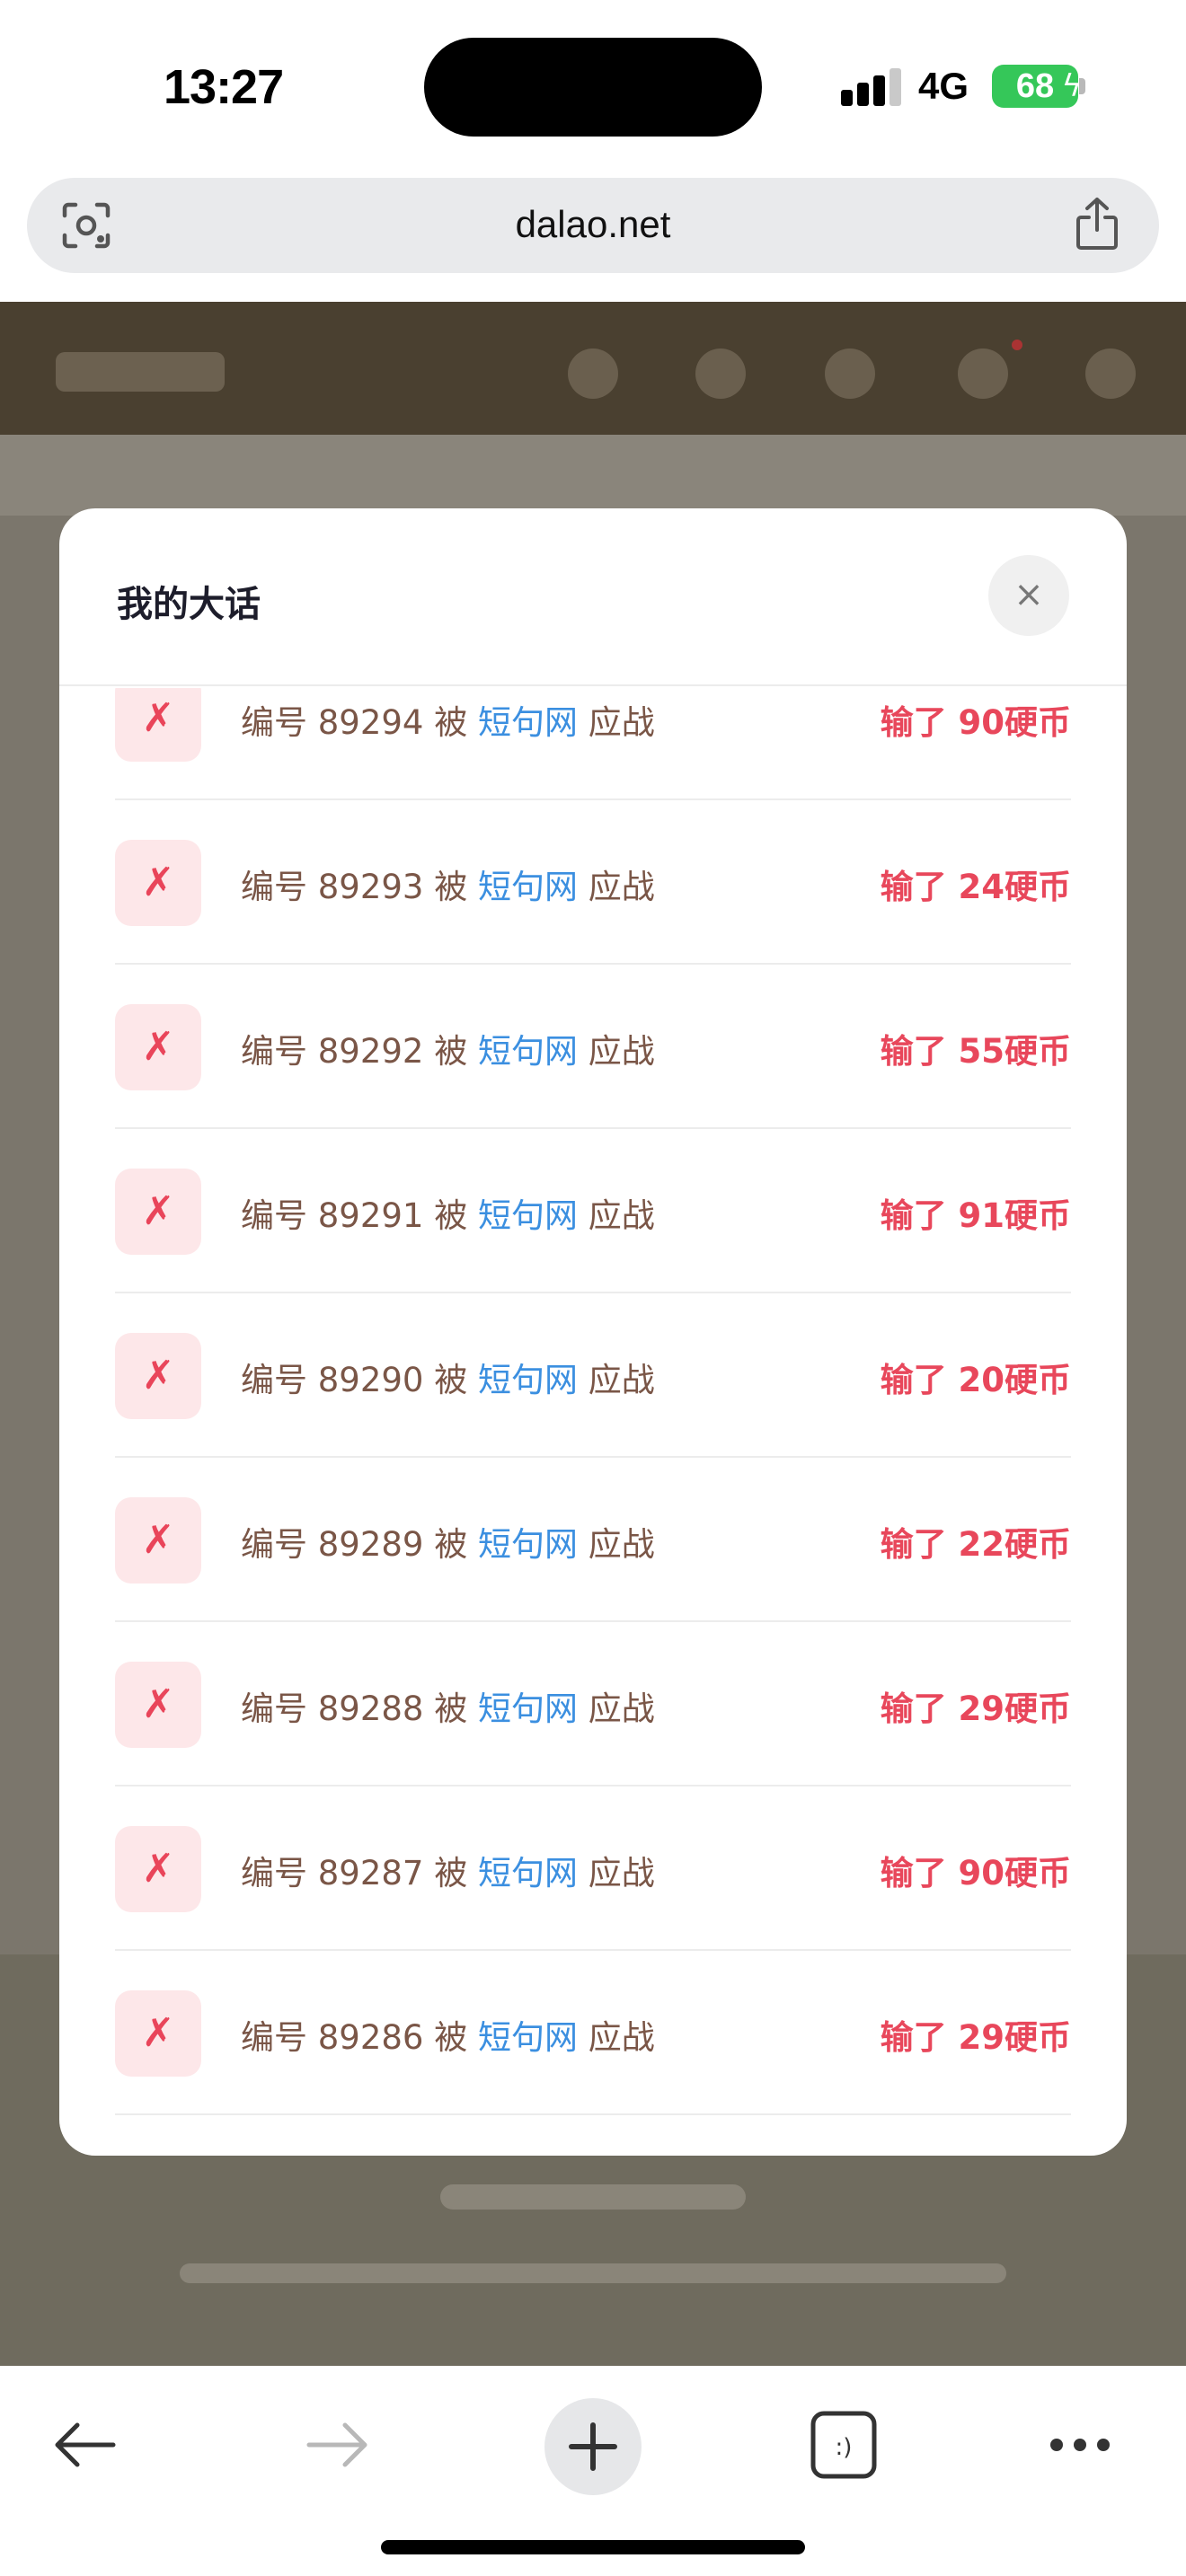 Image resolution: width=1186 pixels, height=2576 pixels. I want to click on dialog-header: 我的大话 ×, so click(593, 597).